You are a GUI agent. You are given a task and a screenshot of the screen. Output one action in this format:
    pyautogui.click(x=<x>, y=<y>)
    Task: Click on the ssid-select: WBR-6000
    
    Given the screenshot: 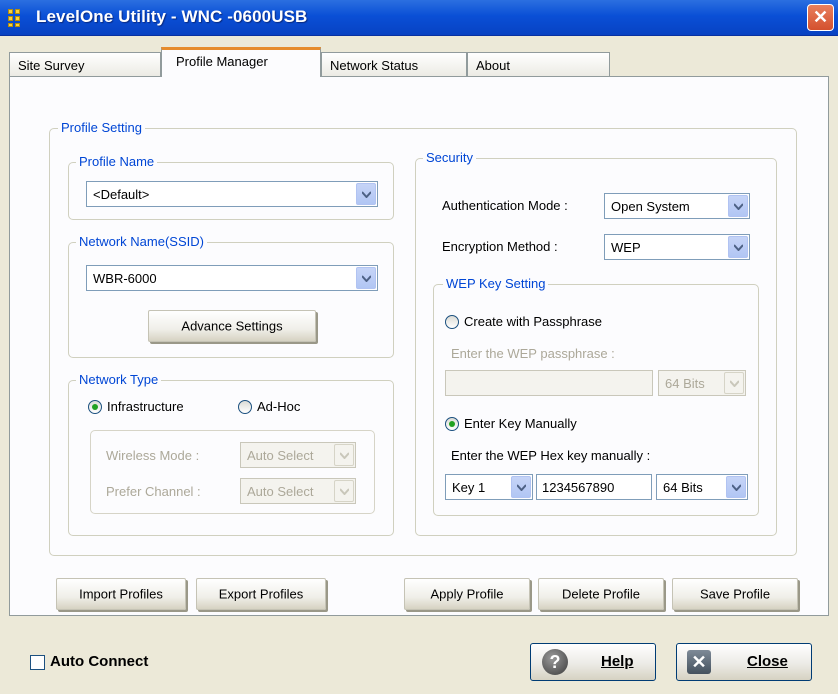 What is the action you would take?
    pyautogui.click(x=232, y=278)
    